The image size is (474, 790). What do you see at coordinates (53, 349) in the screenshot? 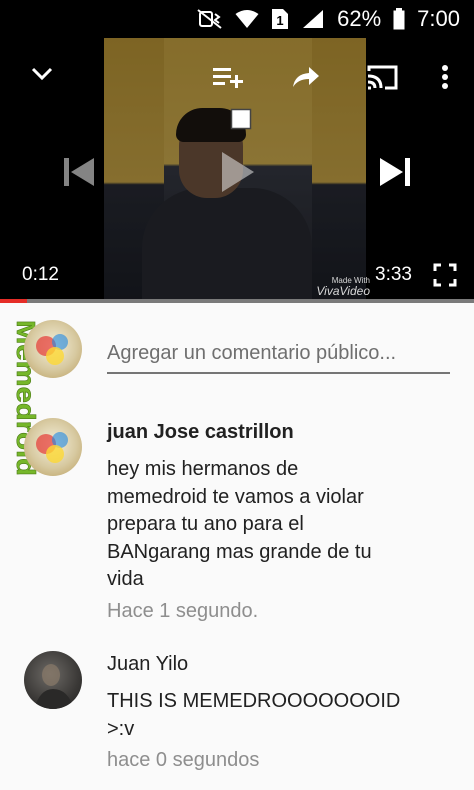
I see `current-user-avatar` at bounding box center [53, 349].